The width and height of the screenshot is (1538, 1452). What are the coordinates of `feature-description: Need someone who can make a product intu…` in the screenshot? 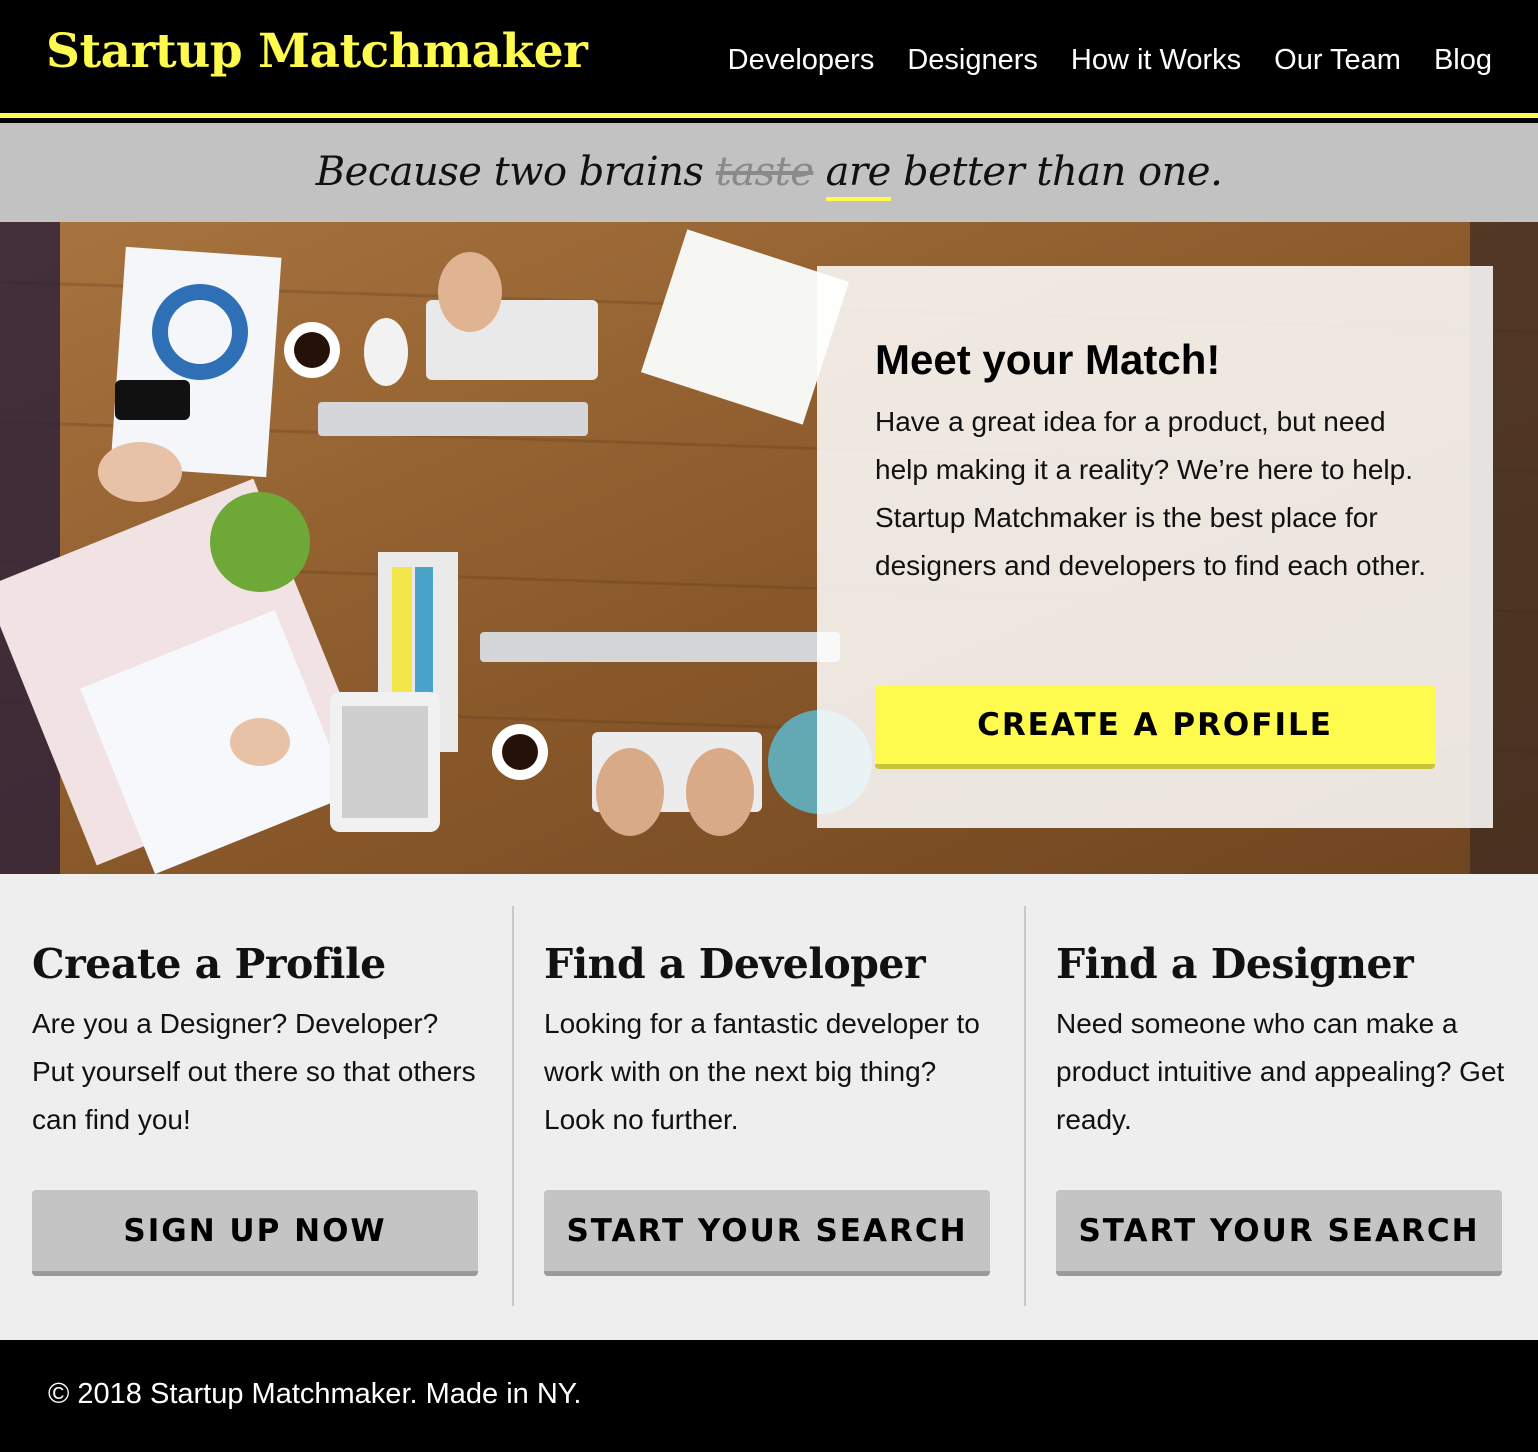 It's located at (1280, 1071).